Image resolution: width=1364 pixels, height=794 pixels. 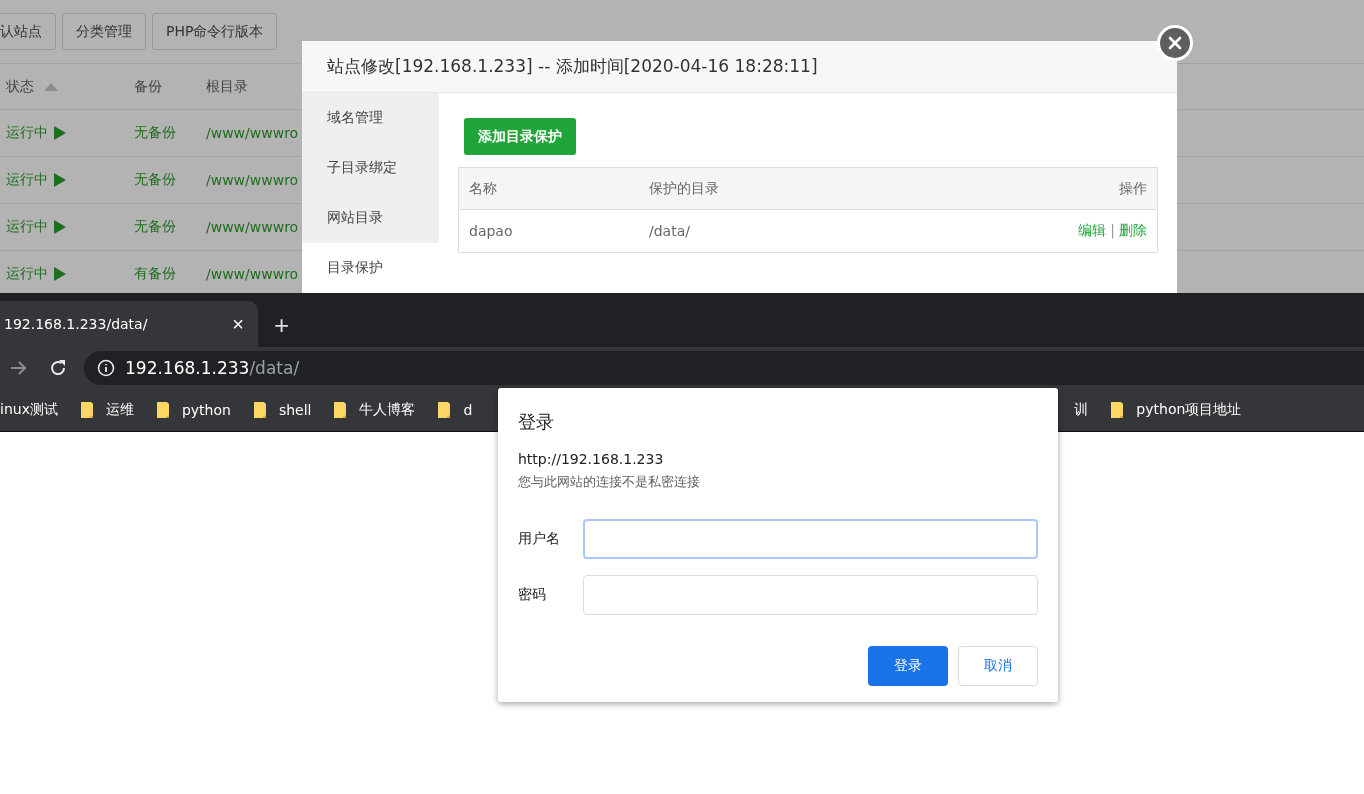 What do you see at coordinates (148, 86) in the screenshot?
I see `column-header: 备份` at bounding box center [148, 86].